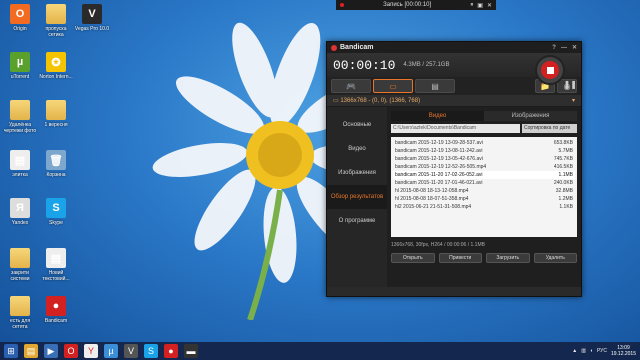  Describe the element at coordinates (570, 84) in the screenshot. I see `pause-button: ❚❚` at that location.